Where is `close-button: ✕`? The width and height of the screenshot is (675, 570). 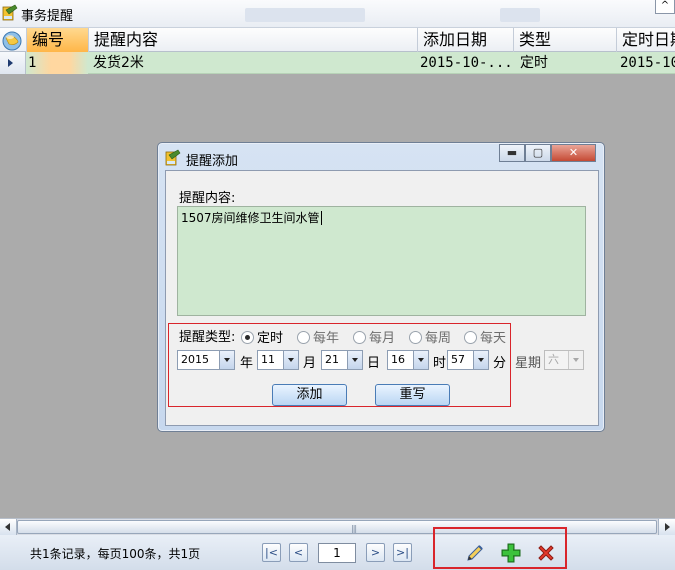 close-button: ✕ is located at coordinates (573, 153).